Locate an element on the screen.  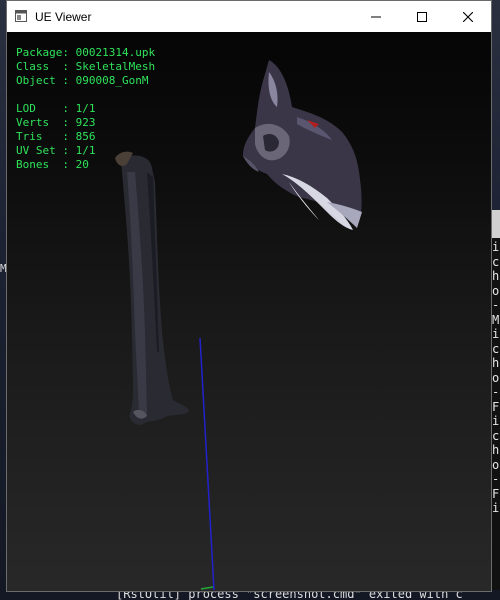
package-value: 00021314.upk is located at coordinates (115, 52).